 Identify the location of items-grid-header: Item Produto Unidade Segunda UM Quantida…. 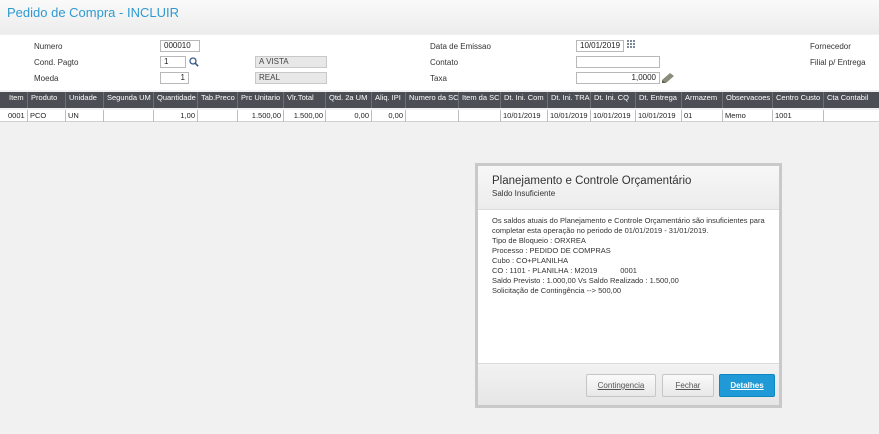
(439, 100).